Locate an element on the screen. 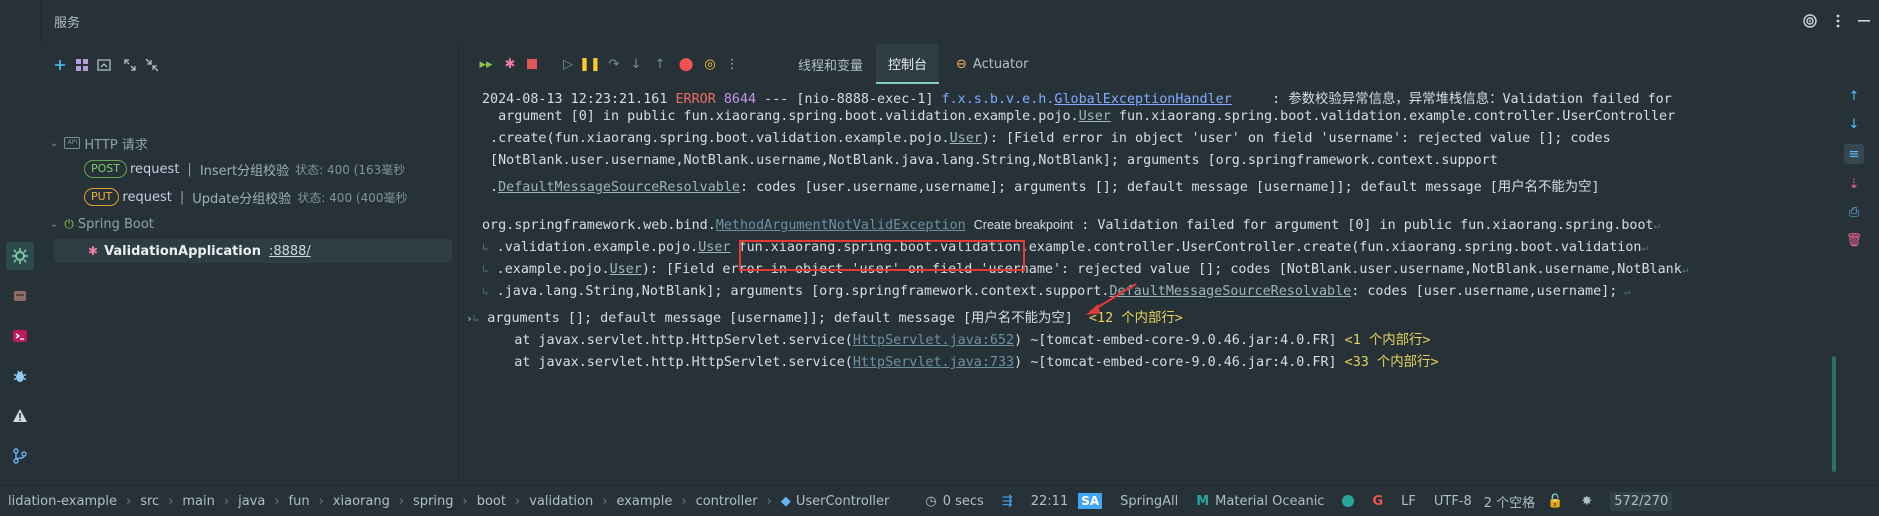  collapse-all-icon is located at coordinates (152, 65).